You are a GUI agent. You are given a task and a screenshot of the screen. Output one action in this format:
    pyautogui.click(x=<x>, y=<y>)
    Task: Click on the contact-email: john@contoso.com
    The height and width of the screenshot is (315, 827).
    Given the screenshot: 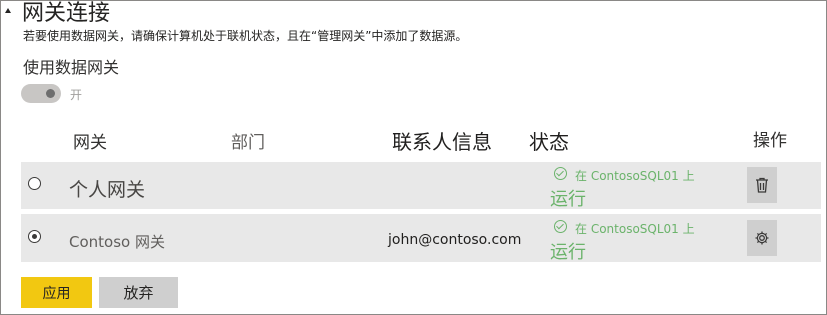 What is the action you would take?
    pyautogui.click(x=455, y=240)
    